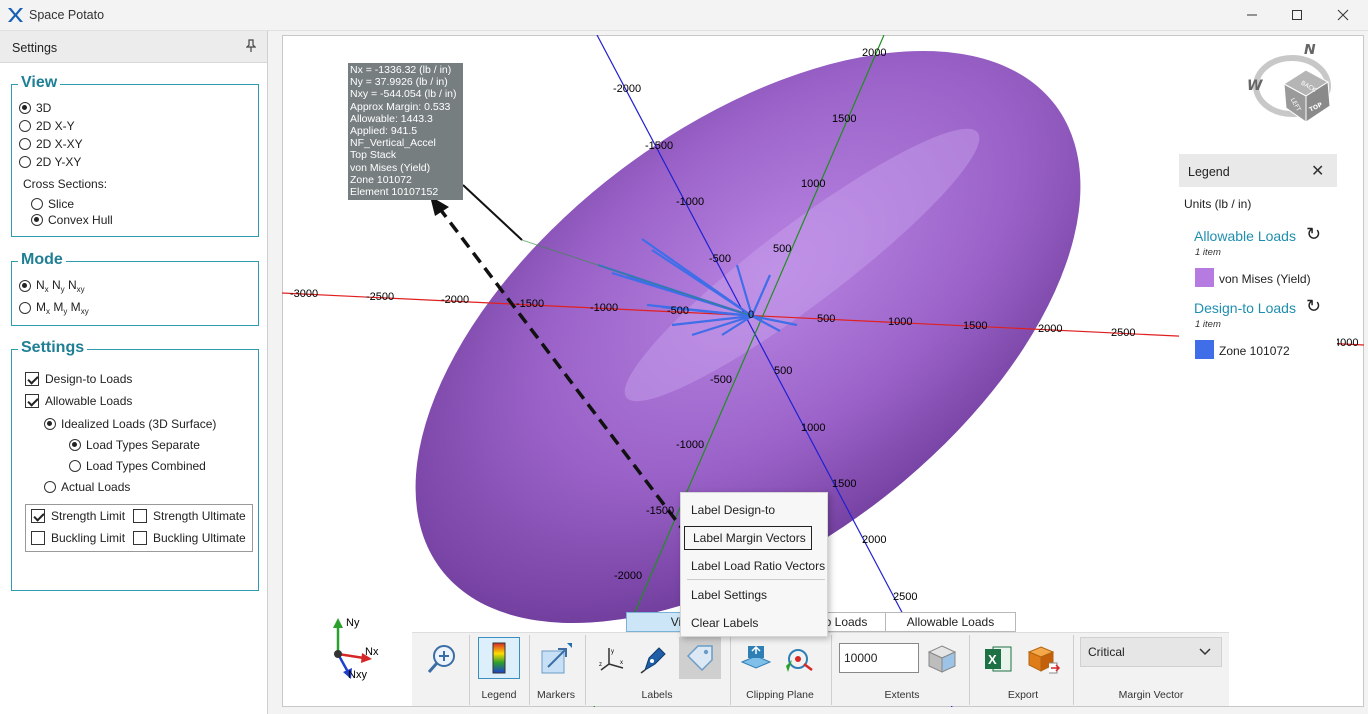 The height and width of the screenshot is (714, 1368). I want to click on zoom-icon, so click(441, 659).